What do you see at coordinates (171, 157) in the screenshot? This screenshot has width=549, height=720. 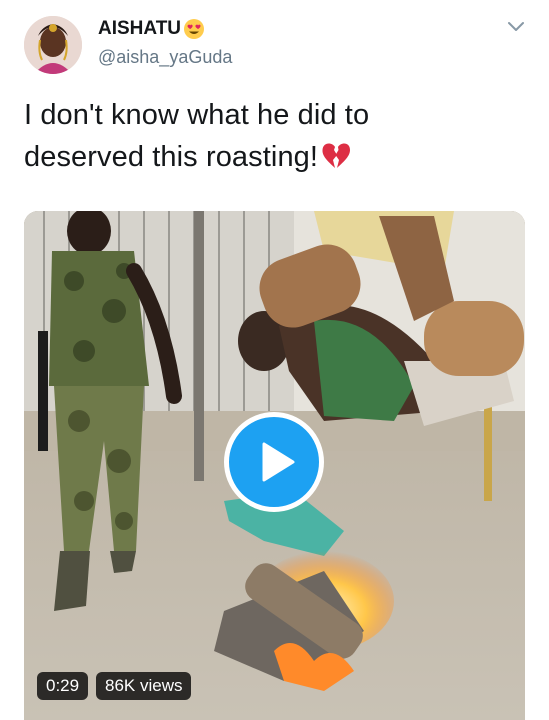 I see `tweet-text-line-2-text: deserved this roasting!` at bounding box center [171, 157].